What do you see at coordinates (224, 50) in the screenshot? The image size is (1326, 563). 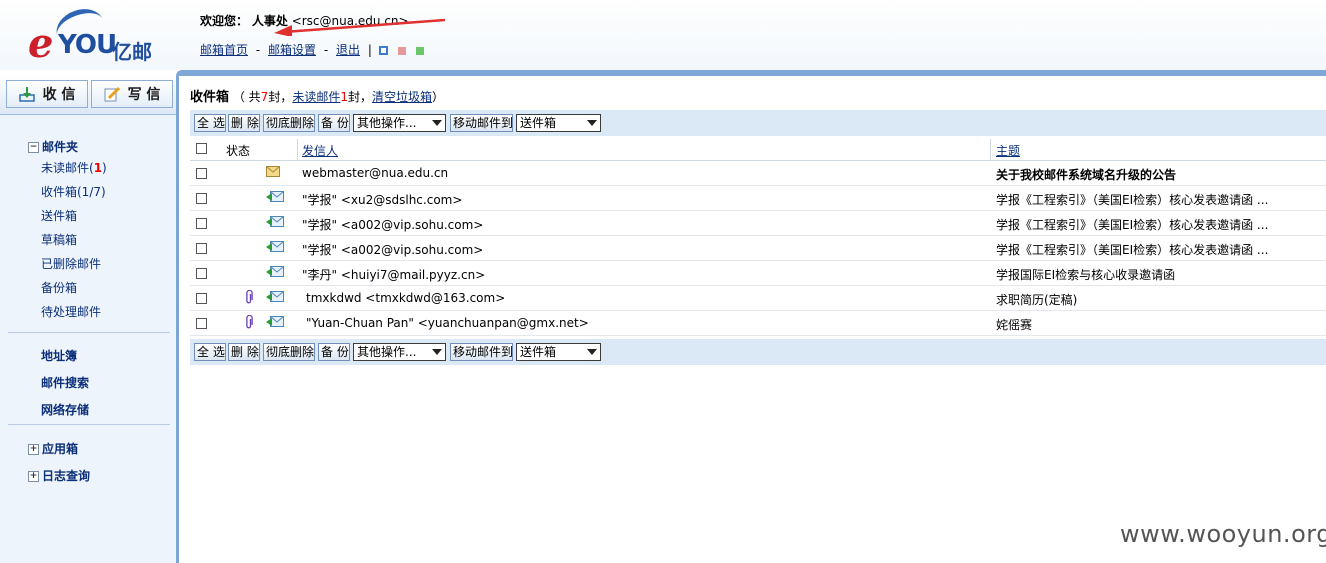 I see `mailbox-home-link: 邮箱首页` at bounding box center [224, 50].